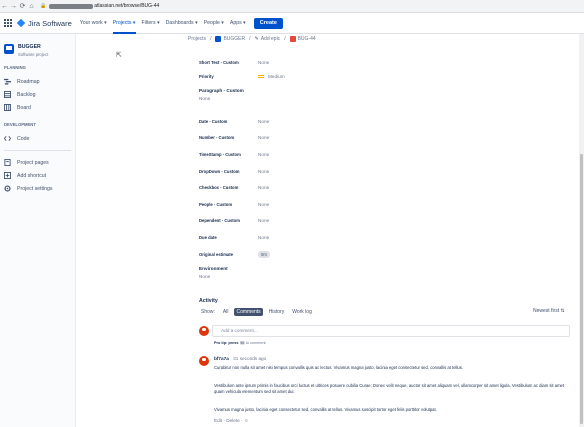 The width and height of the screenshot is (584, 427). What do you see at coordinates (238, 23) in the screenshot?
I see `nav-apps: Apps ▾` at bounding box center [238, 23].